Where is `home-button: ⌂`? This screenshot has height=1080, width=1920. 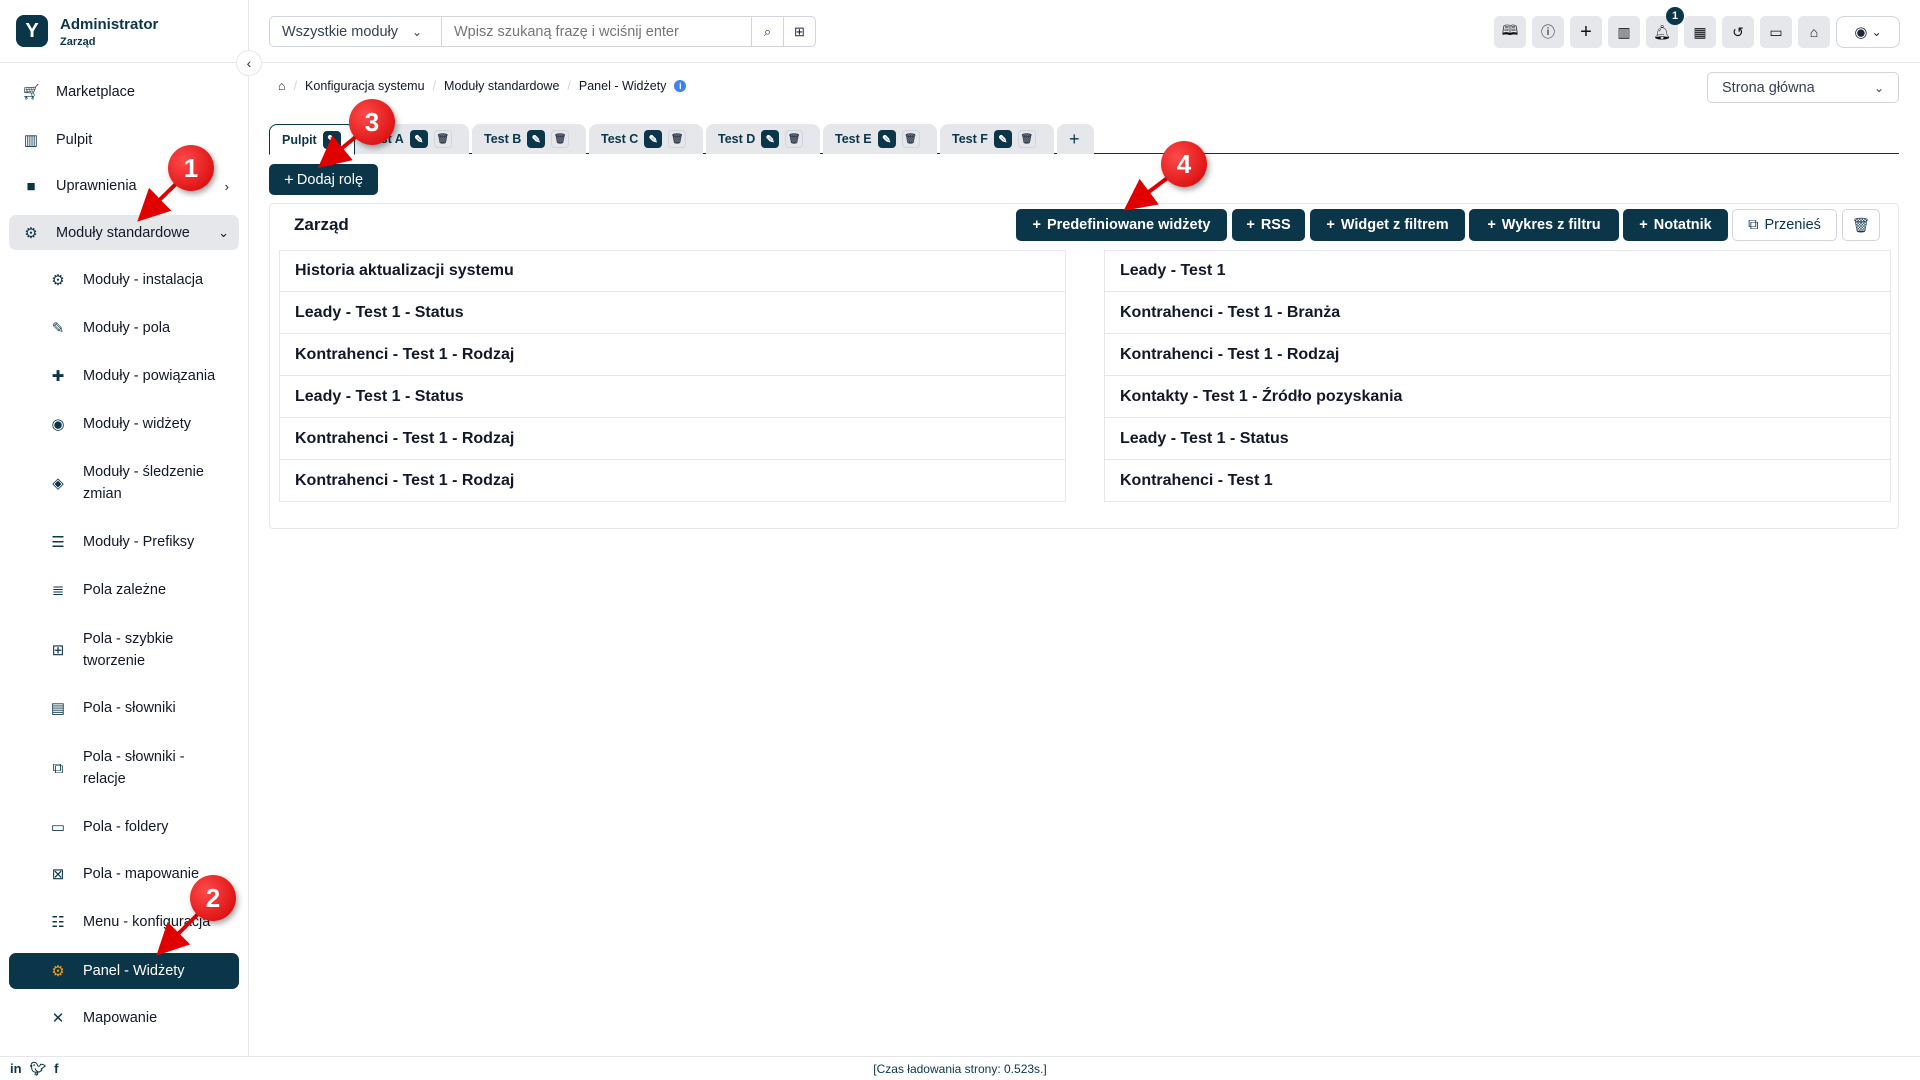
home-button: ⌂ is located at coordinates (1814, 32).